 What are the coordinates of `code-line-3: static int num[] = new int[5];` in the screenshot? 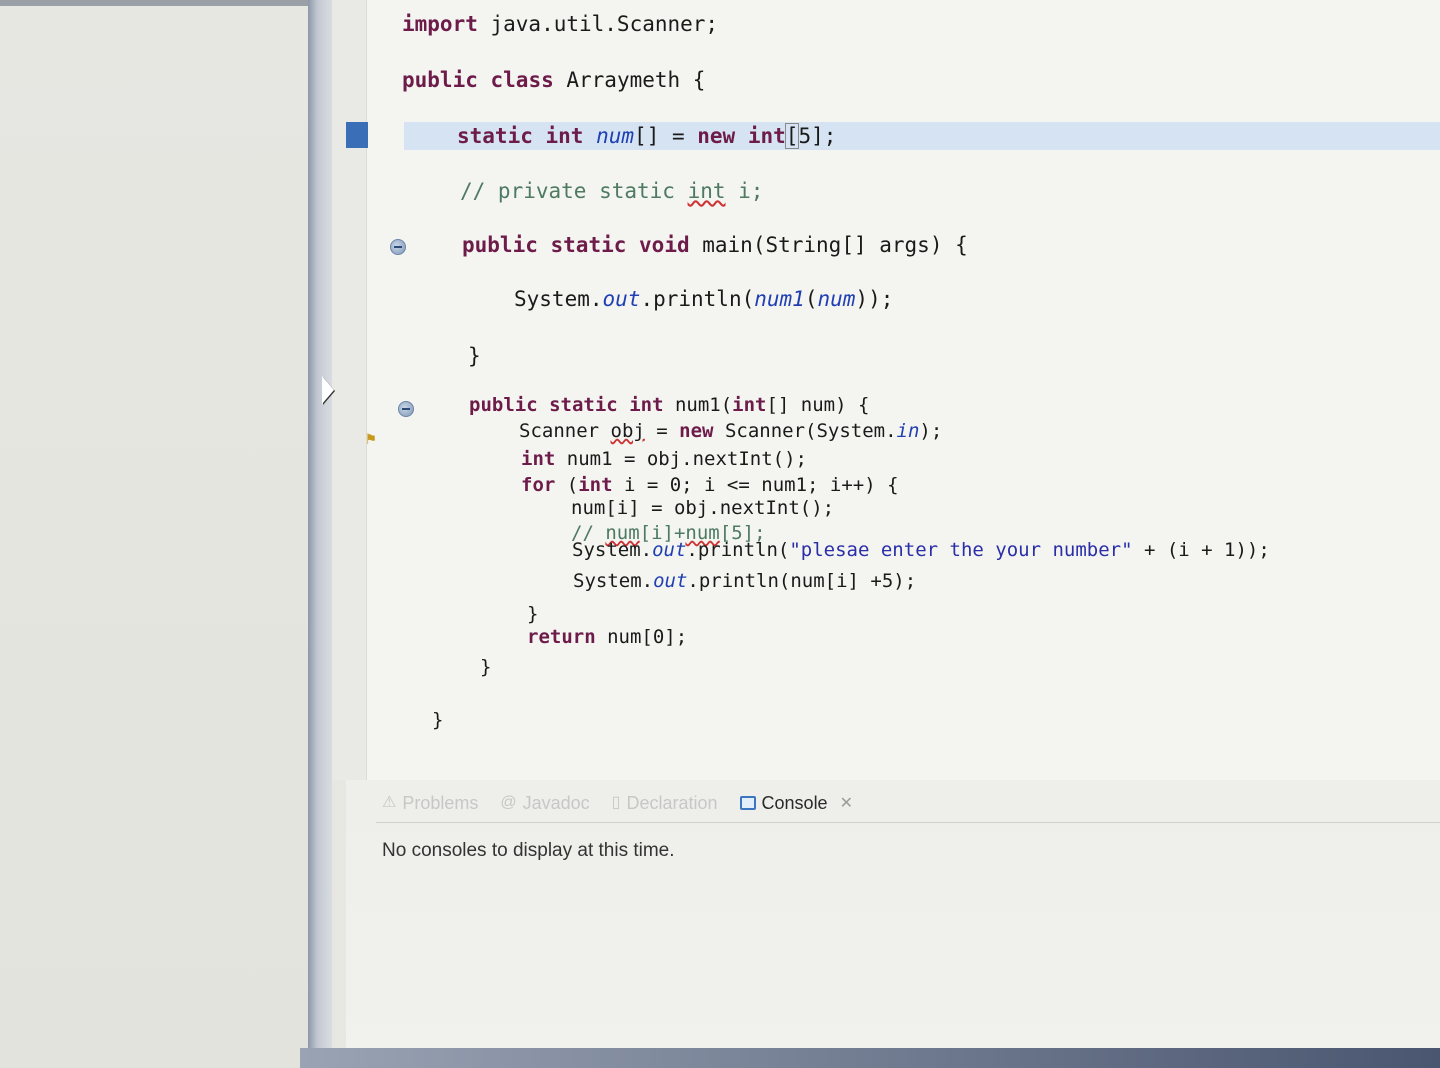 It's located at (647, 136).